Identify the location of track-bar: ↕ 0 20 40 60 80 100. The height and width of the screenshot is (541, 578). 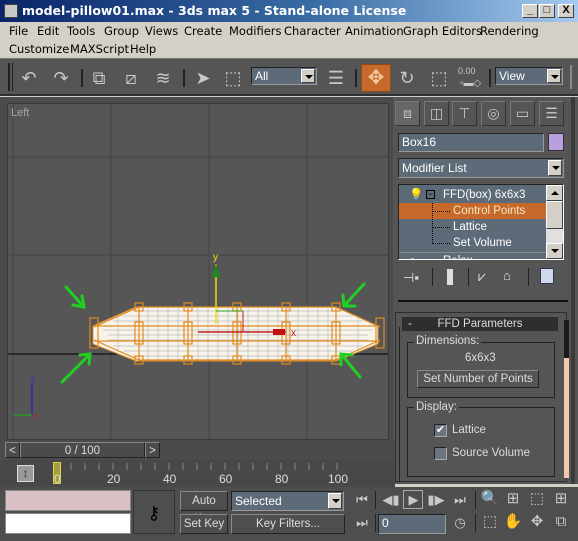
(197, 474).